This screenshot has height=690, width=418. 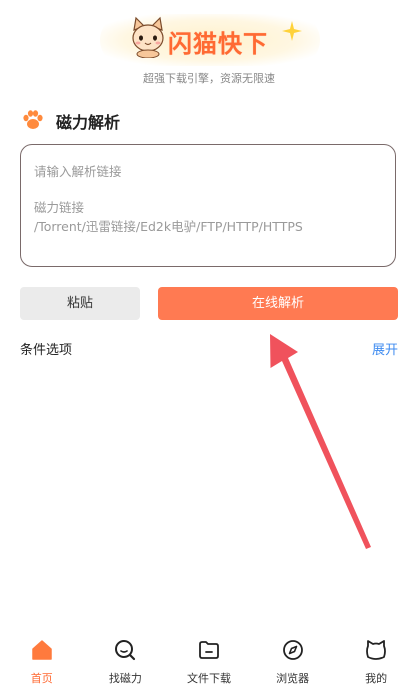 What do you see at coordinates (168, 226) in the screenshot?
I see `input-hint-line2: /Torrent/迅雷链接/Ed2k电驴/FTP/HTTP/HTTPS` at bounding box center [168, 226].